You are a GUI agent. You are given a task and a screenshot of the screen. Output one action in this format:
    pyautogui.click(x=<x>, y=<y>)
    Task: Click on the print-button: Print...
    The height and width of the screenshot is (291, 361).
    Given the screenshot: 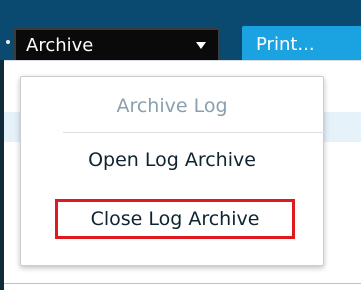 What is the action you would take?
    pyautogui.click(x=301, y=44)
    